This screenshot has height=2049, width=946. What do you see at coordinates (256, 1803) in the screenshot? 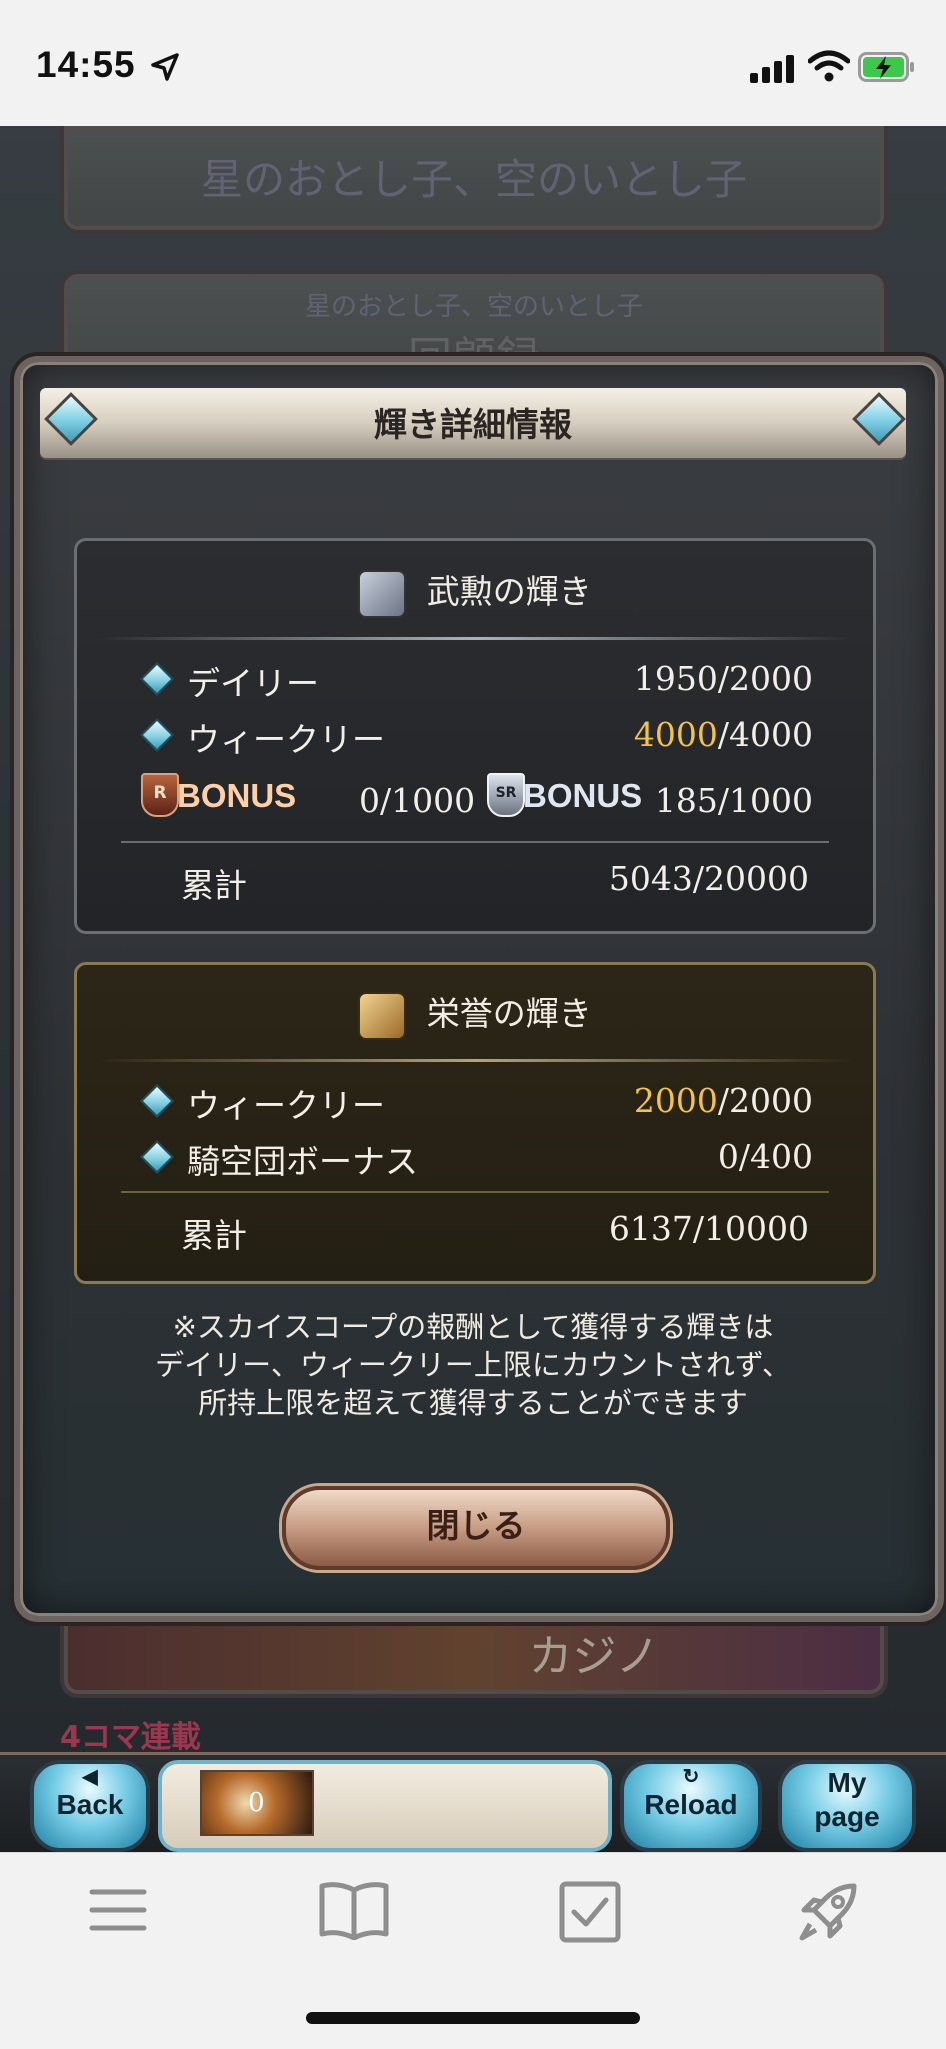
I see `orb-count: 0` at bounding box center [256, 1803].